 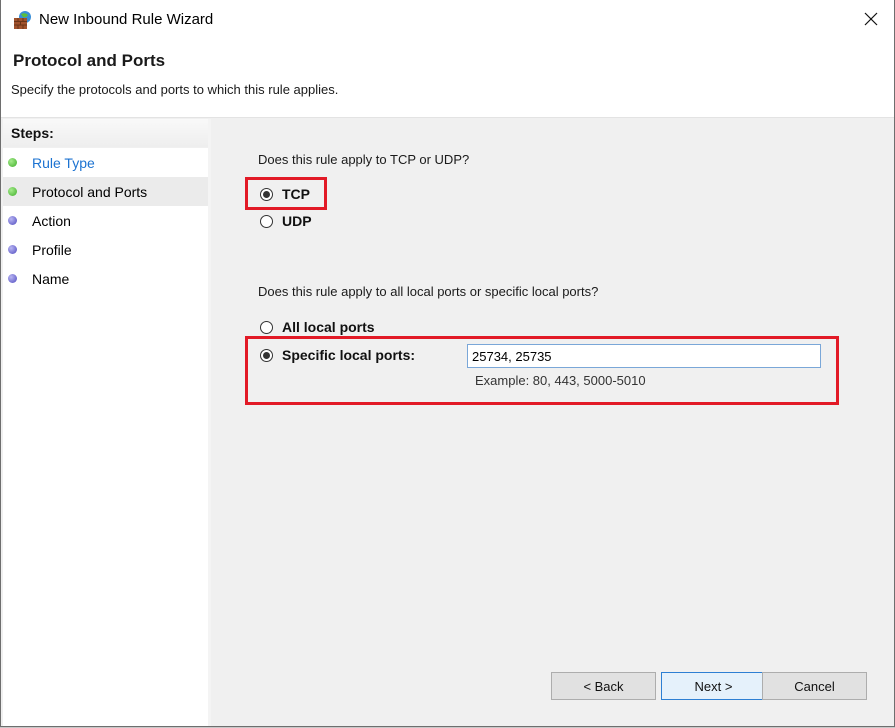 I want to click on steps-heading: Steps:, so click(x=105, y=133).